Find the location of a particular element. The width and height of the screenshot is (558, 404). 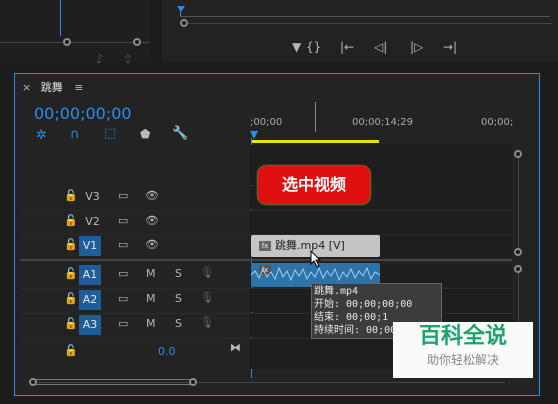

nest-toggle-icon: ✲ is located at coordinates (41, 135).